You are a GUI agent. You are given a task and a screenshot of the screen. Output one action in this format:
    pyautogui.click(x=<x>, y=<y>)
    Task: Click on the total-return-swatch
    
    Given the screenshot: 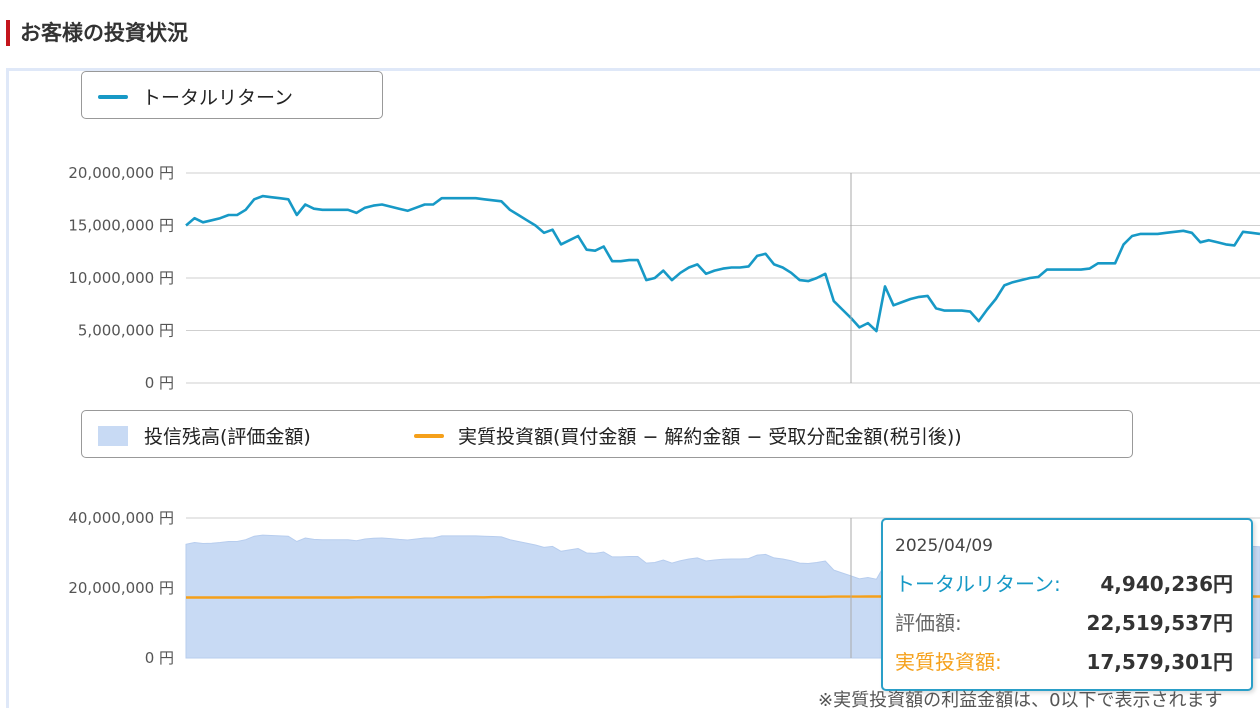 What is the action you would take?
    pyautogui.click(x=113, y=96)
    